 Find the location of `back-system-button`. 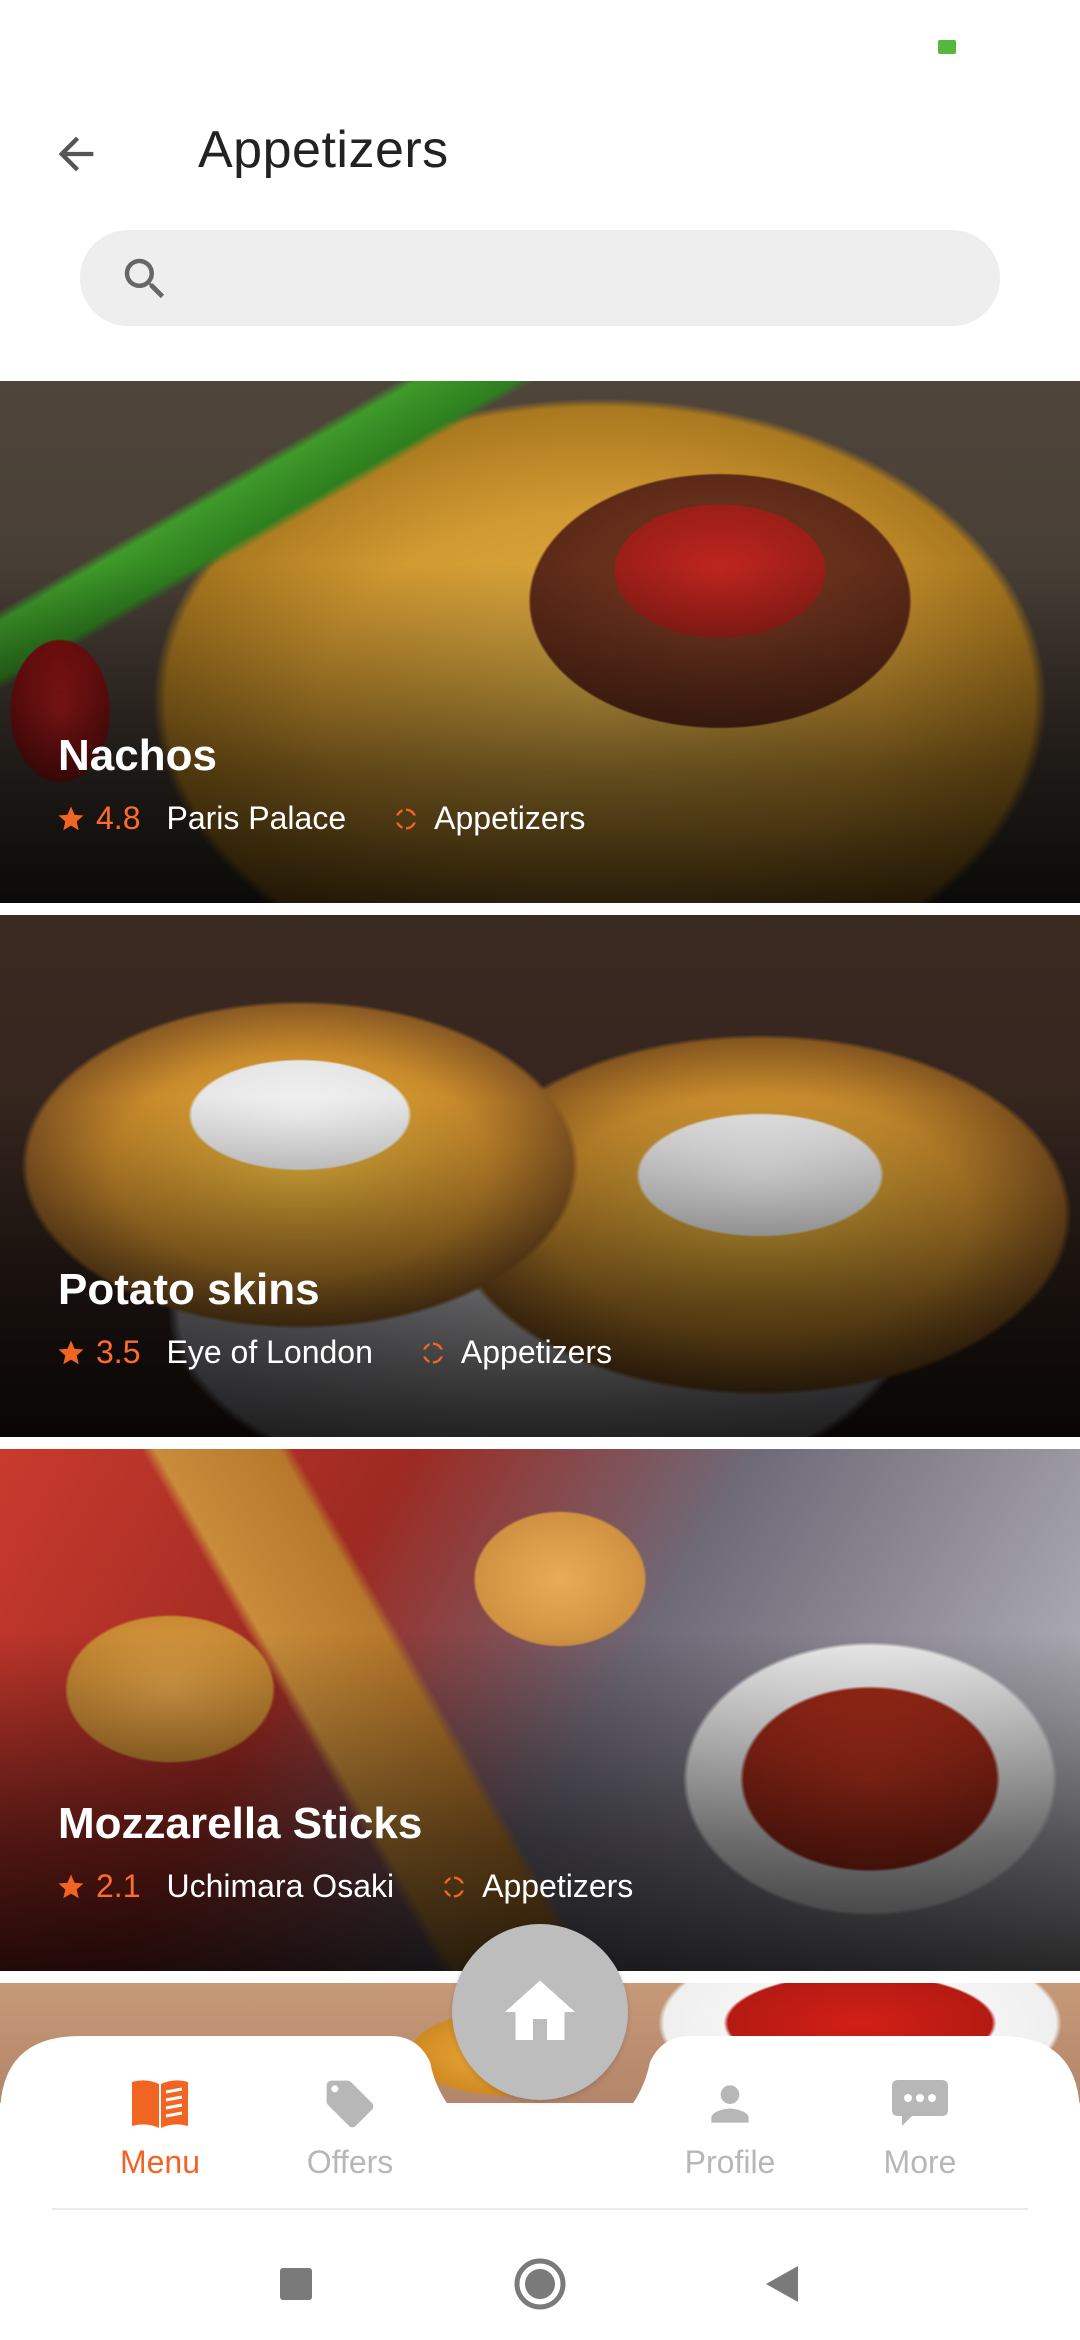

back-system-button is located at coordinates (782, 2284).